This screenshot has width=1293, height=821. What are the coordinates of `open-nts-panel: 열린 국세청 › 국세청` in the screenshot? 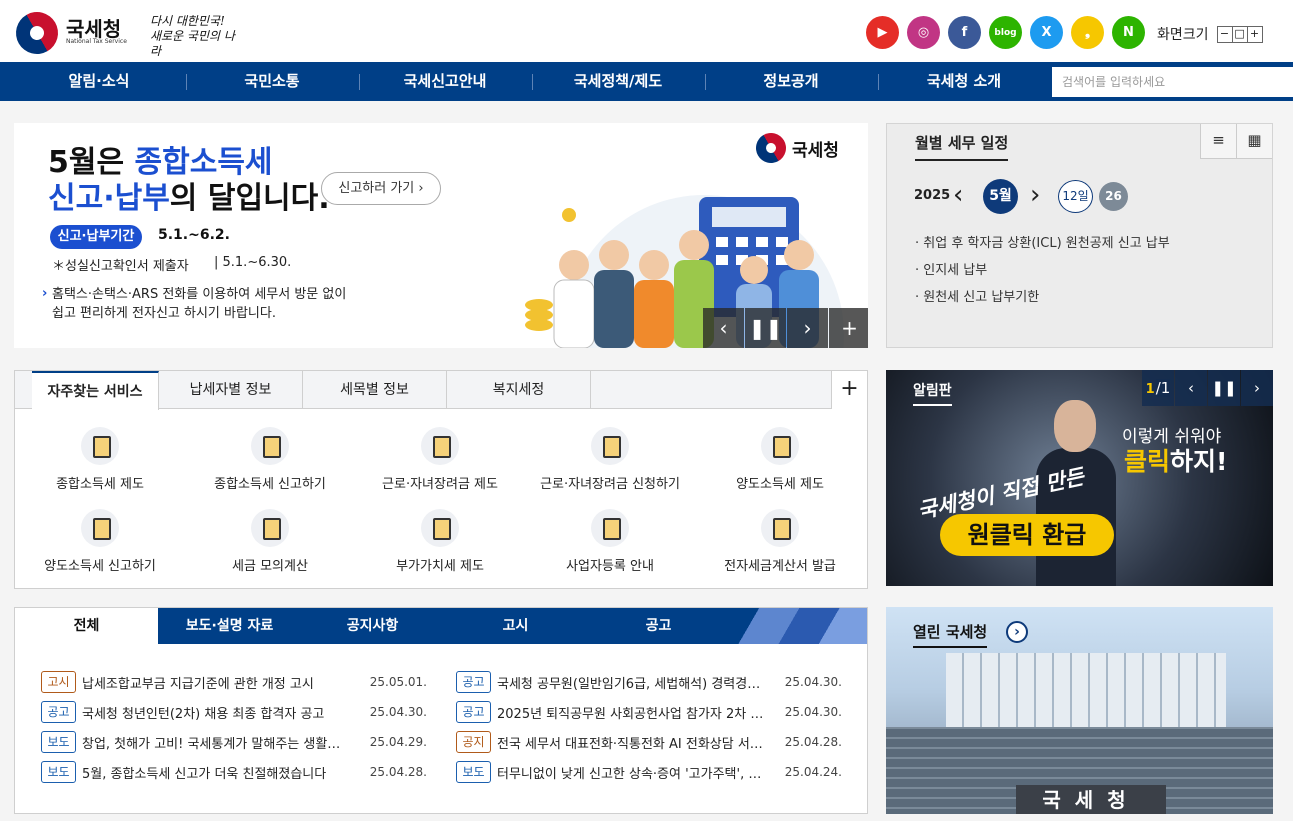 It's located at (1079, 710).